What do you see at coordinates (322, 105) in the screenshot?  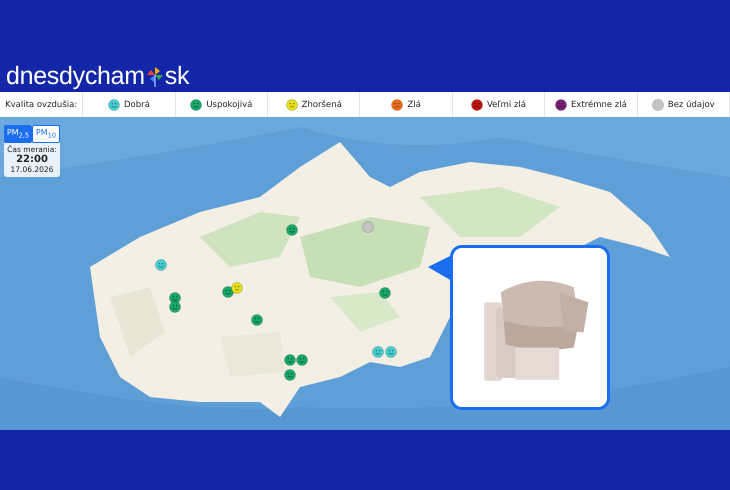 I see `legend-text: Zhoršená` at bounding box center [322, 105].